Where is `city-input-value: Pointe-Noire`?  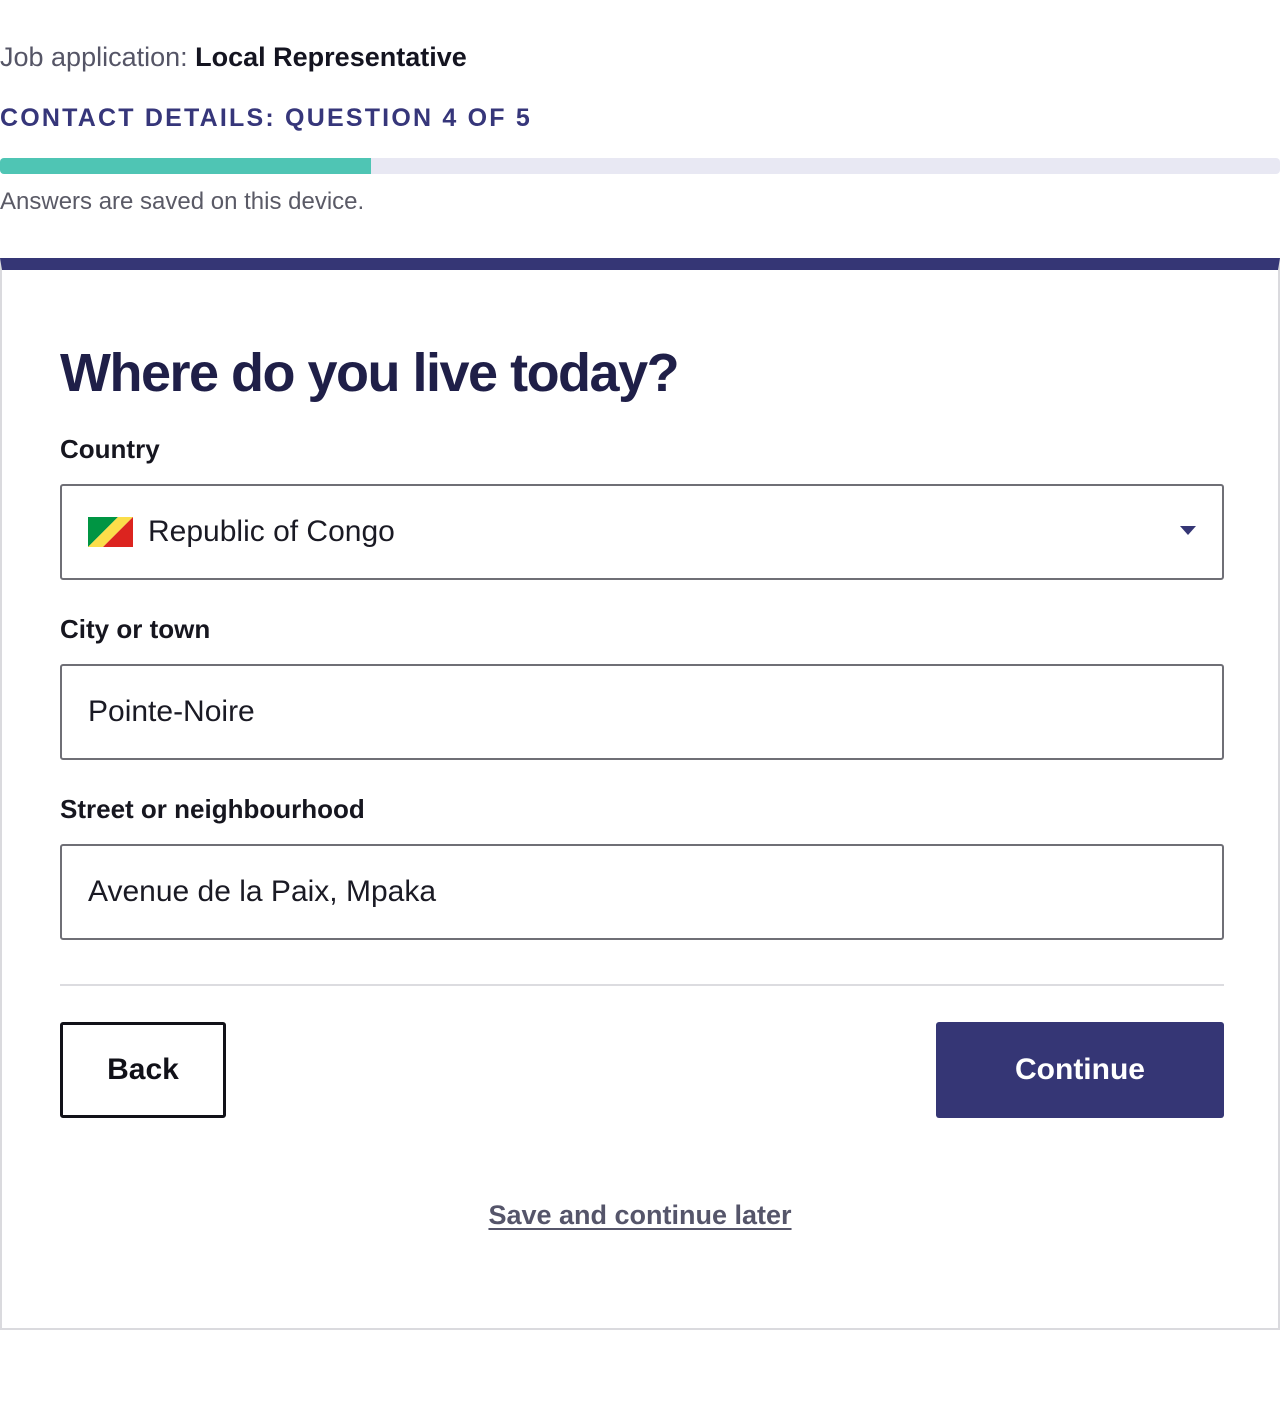
city-input-value: Pointe-Noire is located at coordinates (171, 711).